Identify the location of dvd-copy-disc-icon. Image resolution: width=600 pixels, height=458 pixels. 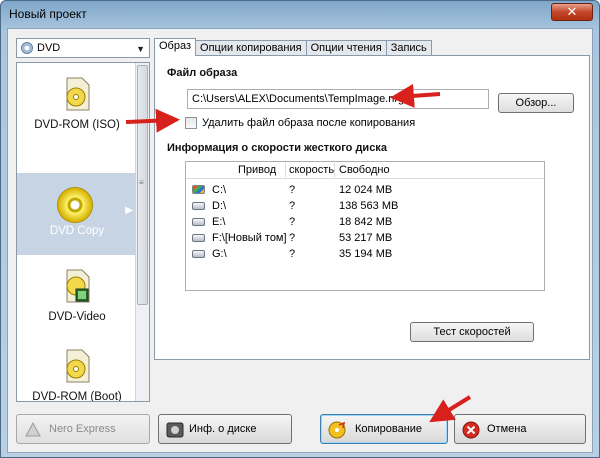
(75, 205).